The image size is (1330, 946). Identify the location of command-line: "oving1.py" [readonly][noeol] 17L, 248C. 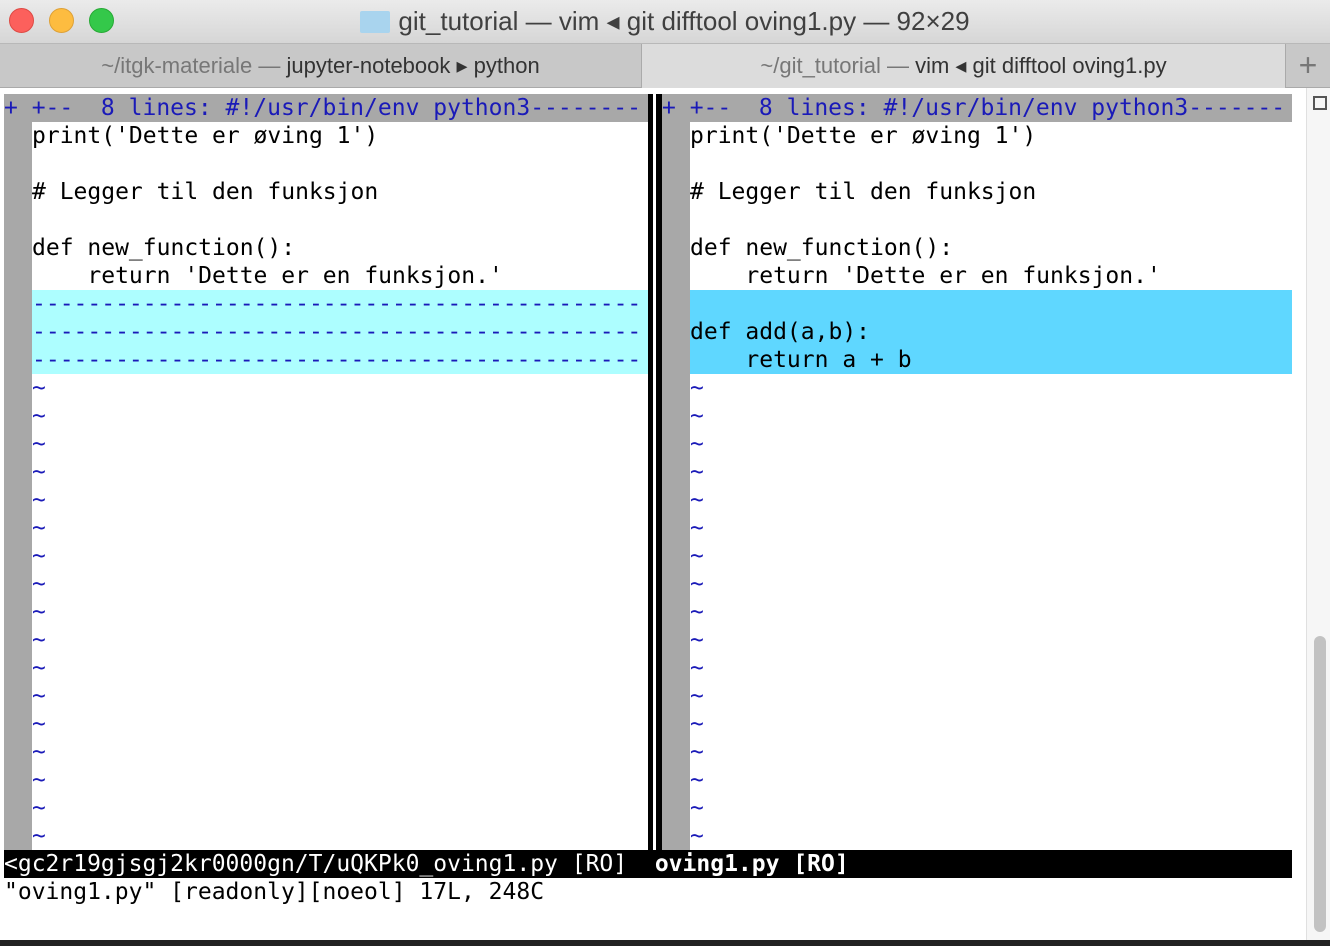
(274, 892).